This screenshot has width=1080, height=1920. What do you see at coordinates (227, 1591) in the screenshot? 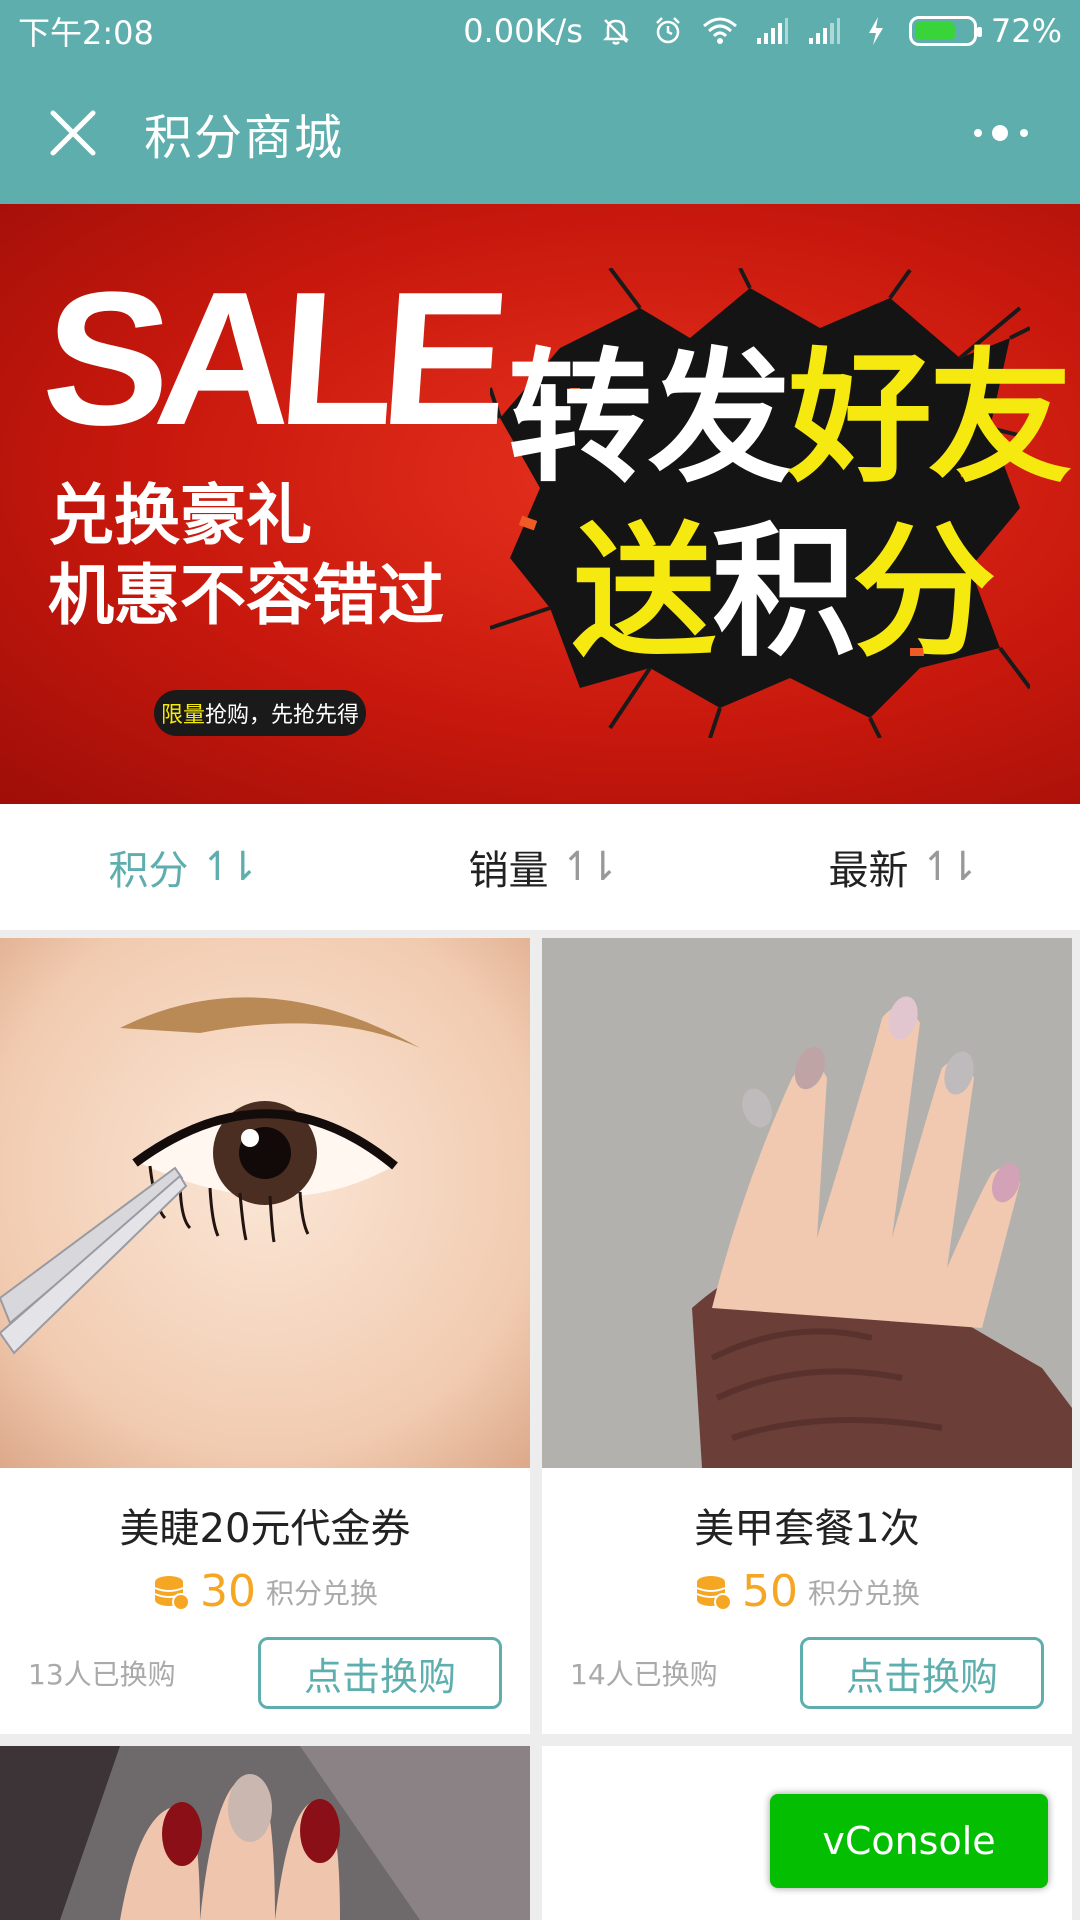
I see `product-points: 30` at bounding box center [227, 1591].